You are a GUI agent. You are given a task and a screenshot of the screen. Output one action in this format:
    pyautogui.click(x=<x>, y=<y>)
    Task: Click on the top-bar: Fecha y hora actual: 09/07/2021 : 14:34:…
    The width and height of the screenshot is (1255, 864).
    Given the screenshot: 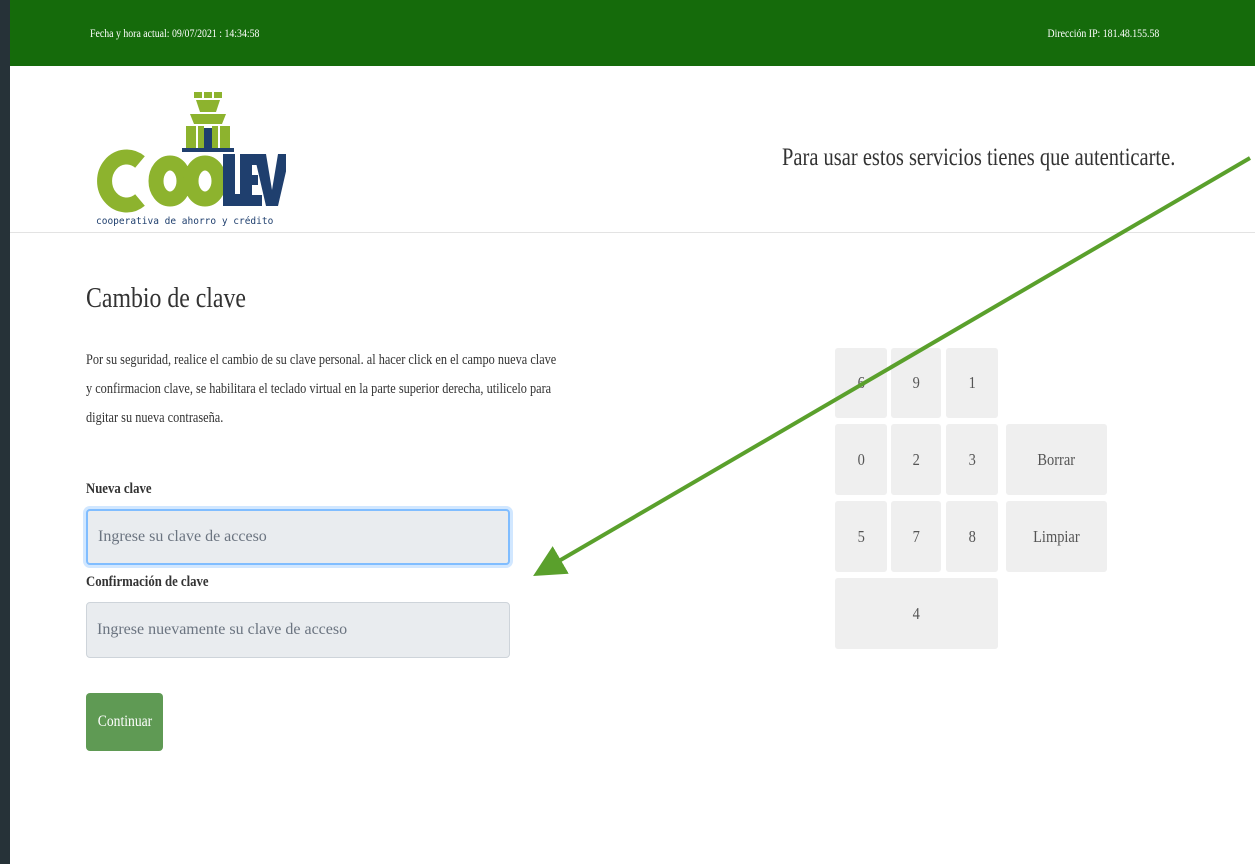 What is the action you would take?
    pyautogui.click(x=632, y=33)
    